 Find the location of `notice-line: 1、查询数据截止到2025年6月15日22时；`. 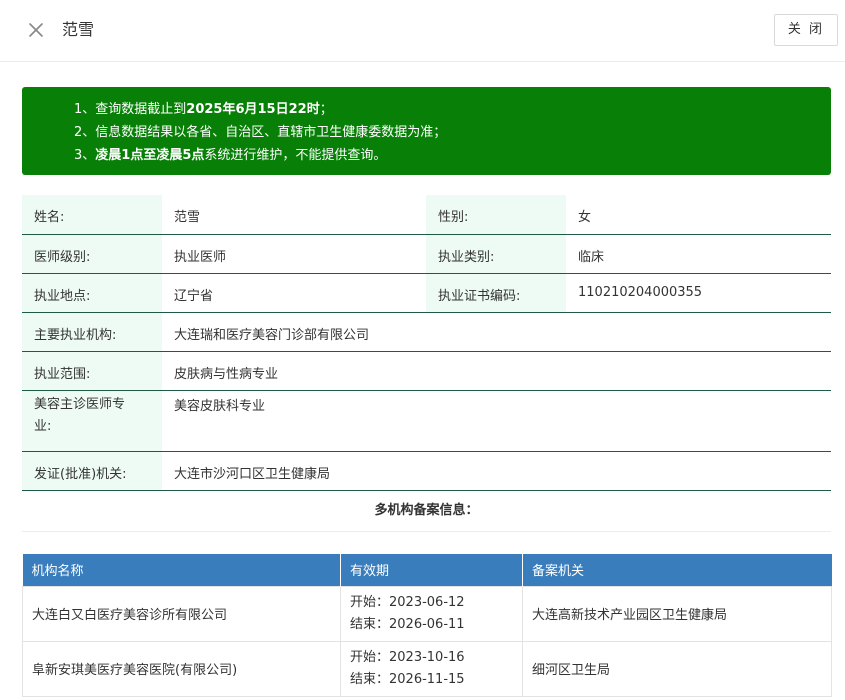

notice-line: 1、查询数据截止到2025年6月15日22时； is located at coordinates (203, 109).